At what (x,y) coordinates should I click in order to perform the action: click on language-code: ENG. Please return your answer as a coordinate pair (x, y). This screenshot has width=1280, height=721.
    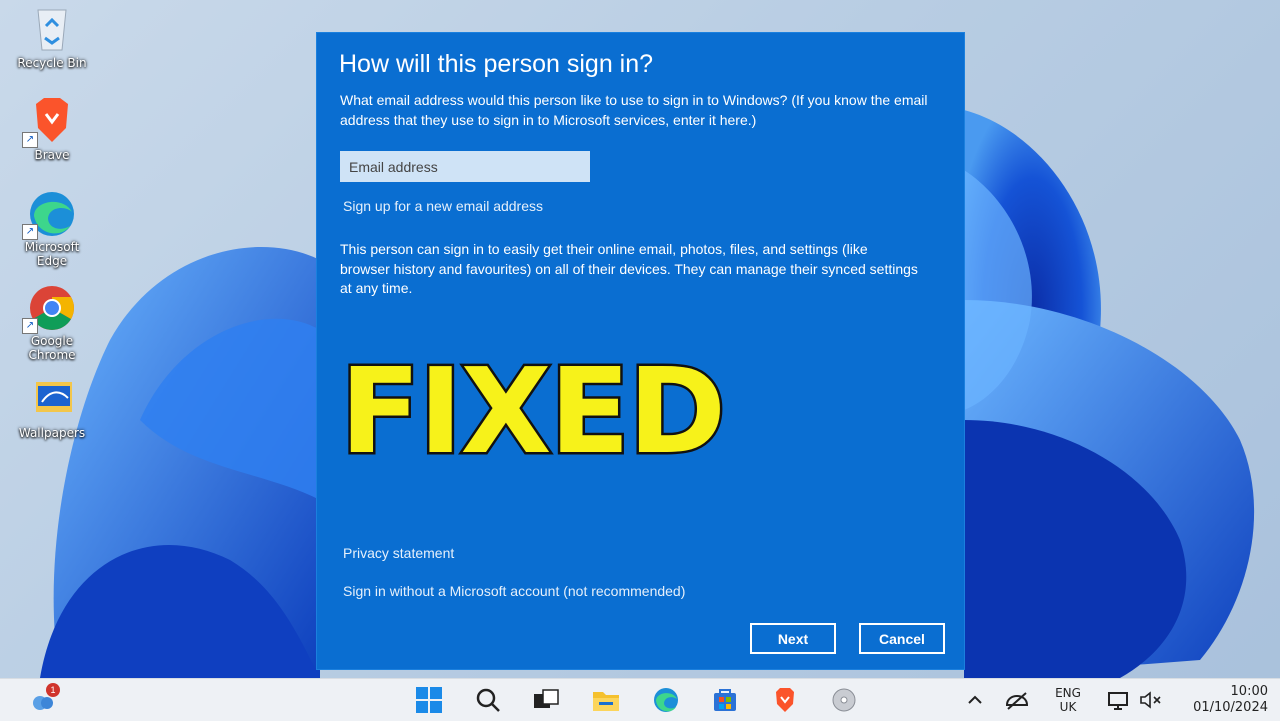
    Looking at the image, I should click on (1068, 693).